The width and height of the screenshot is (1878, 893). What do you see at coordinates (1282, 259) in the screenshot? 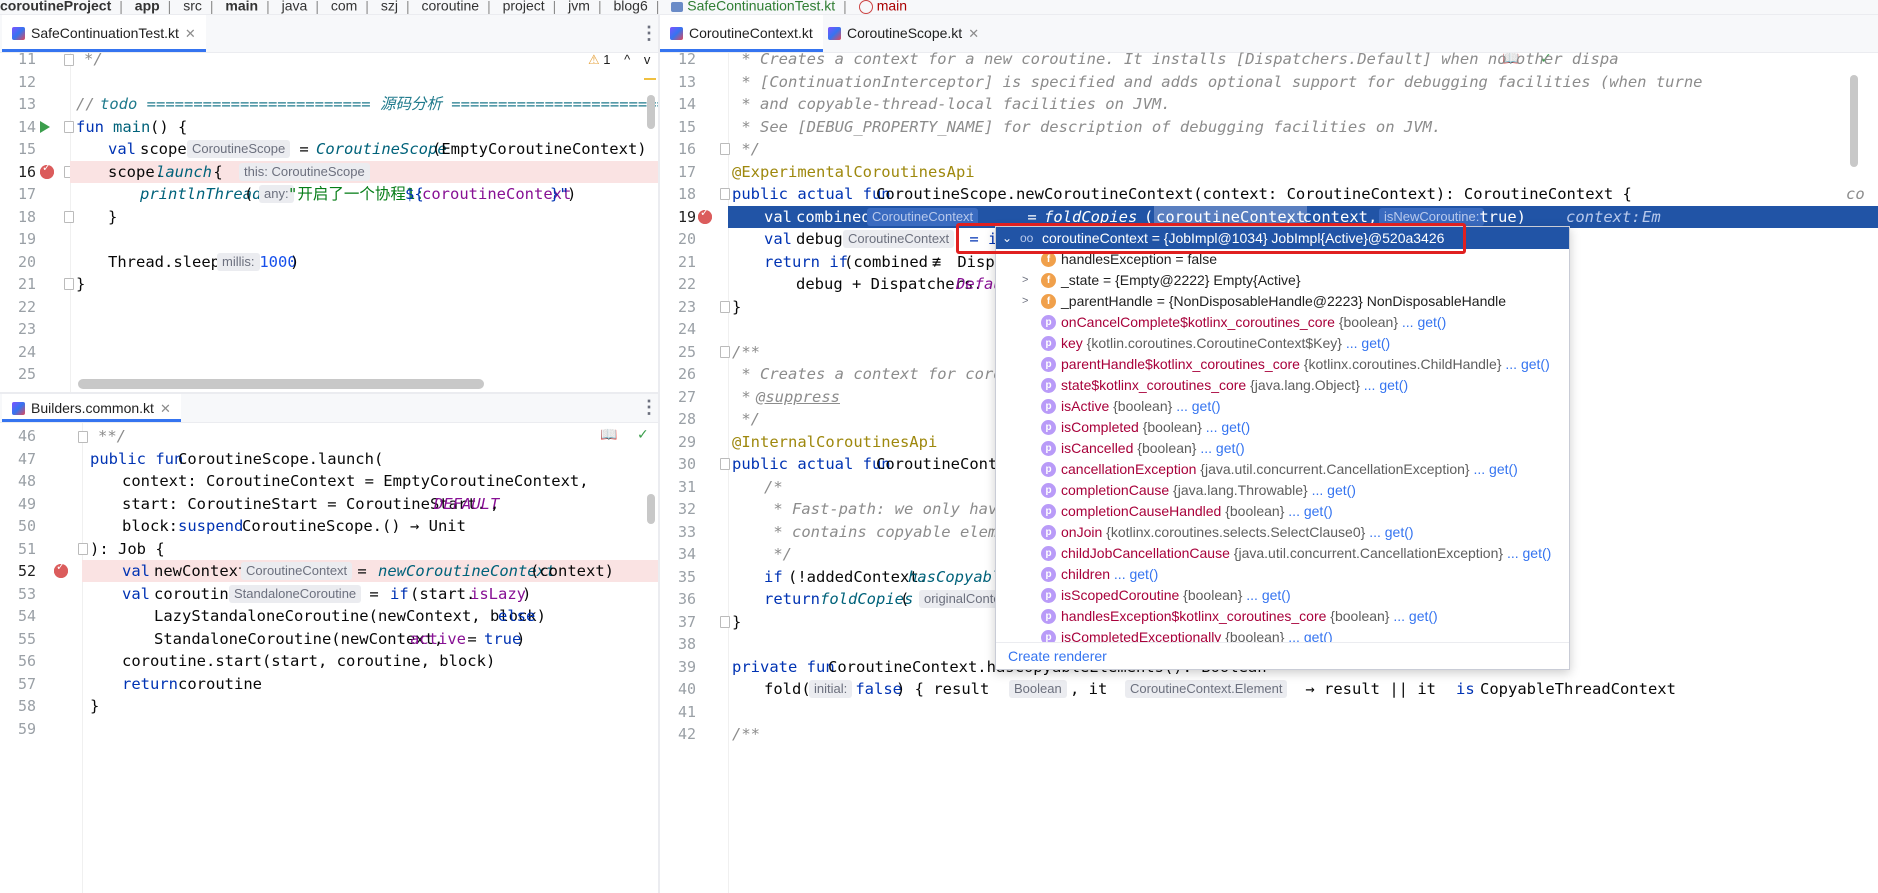
I see `debugger-tree-row: f handlesException = false` at bounding box center [1282, 259].